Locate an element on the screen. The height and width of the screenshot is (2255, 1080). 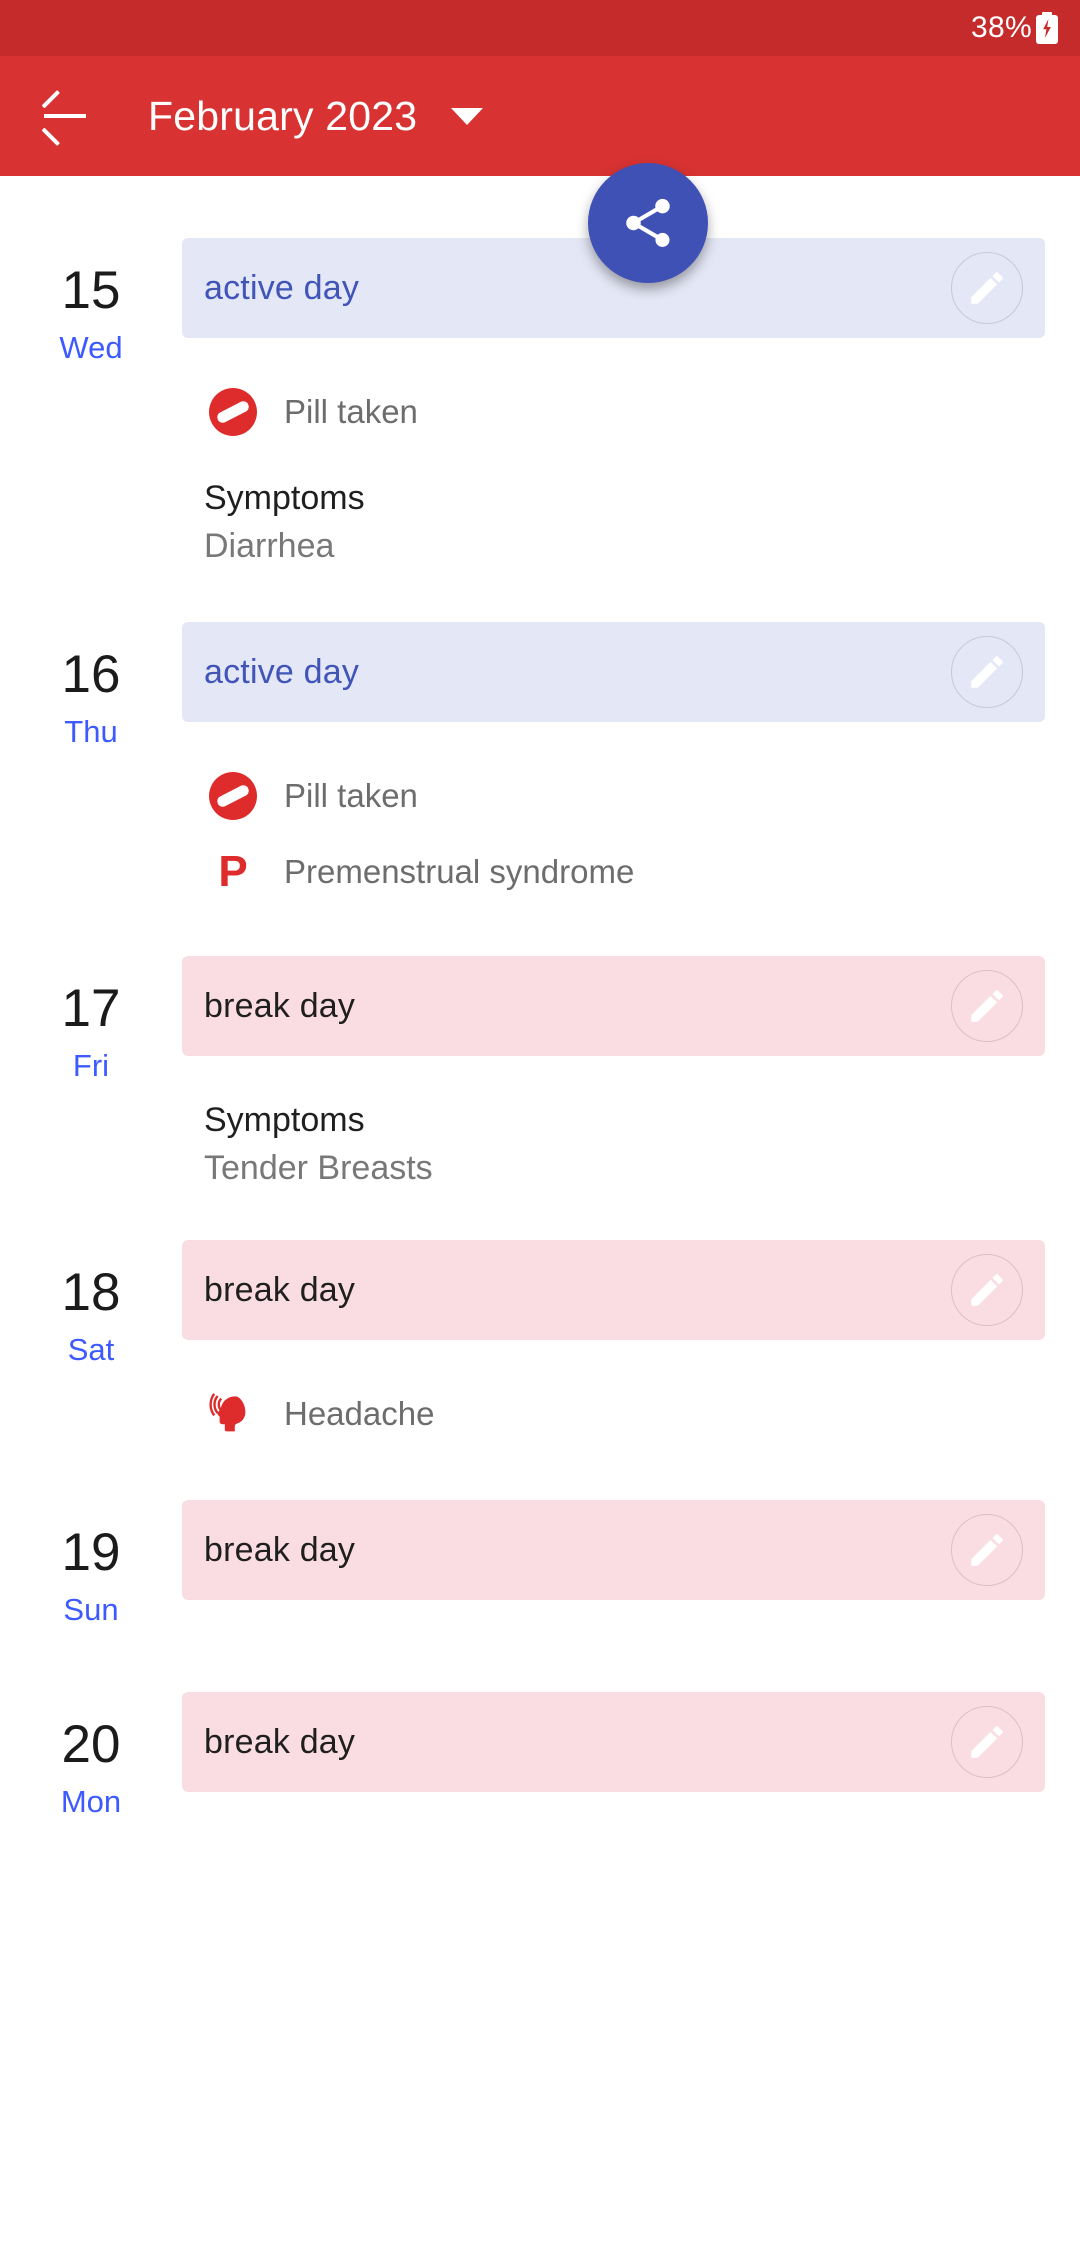
day-weekday: Mon is located at coordinates (91, 1801).